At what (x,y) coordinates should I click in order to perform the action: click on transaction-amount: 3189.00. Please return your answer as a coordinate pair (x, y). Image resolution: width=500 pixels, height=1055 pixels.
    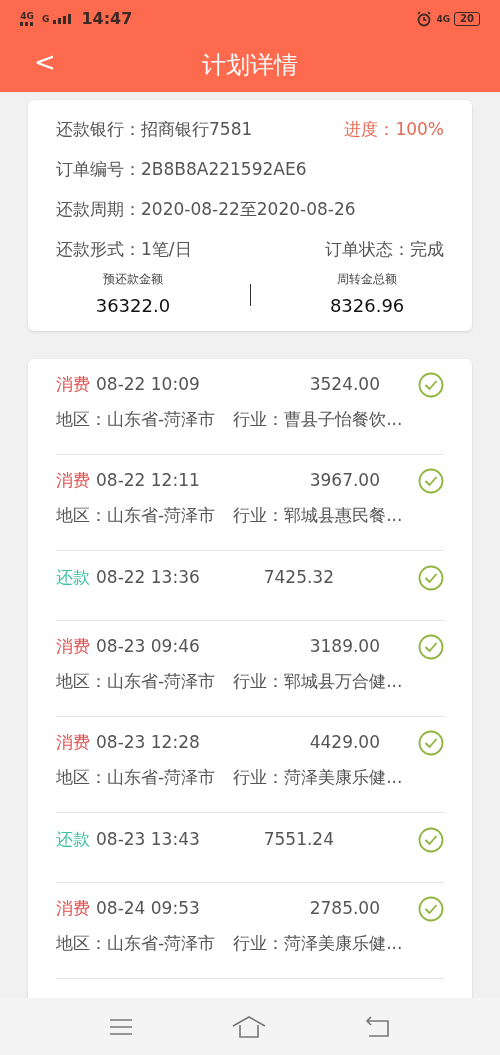
    Looking at the image, I should click on (344, 647).